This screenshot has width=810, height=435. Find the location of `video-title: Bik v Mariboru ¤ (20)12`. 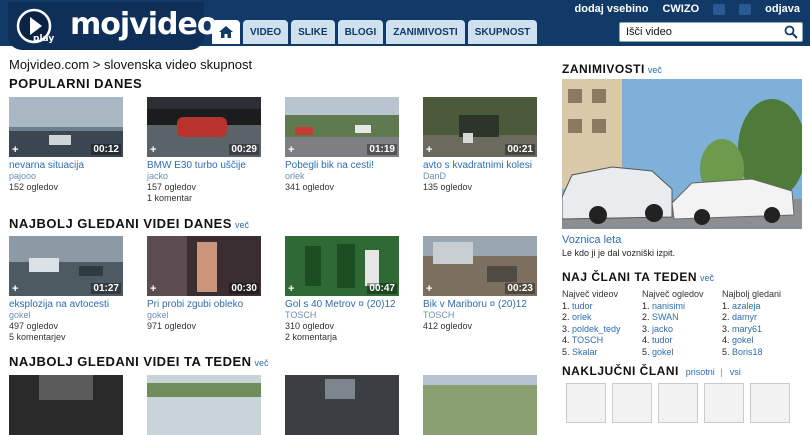

video-title: Bik v Mariboru ¤ (20)12 is located at coordinates (485, 304).